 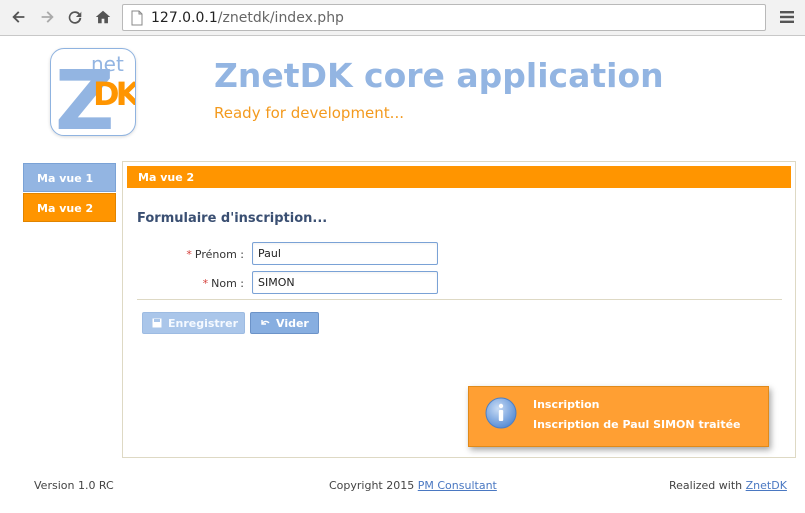 I want to click on save-button-label: Enregistrer, so click(x=203, y=323).